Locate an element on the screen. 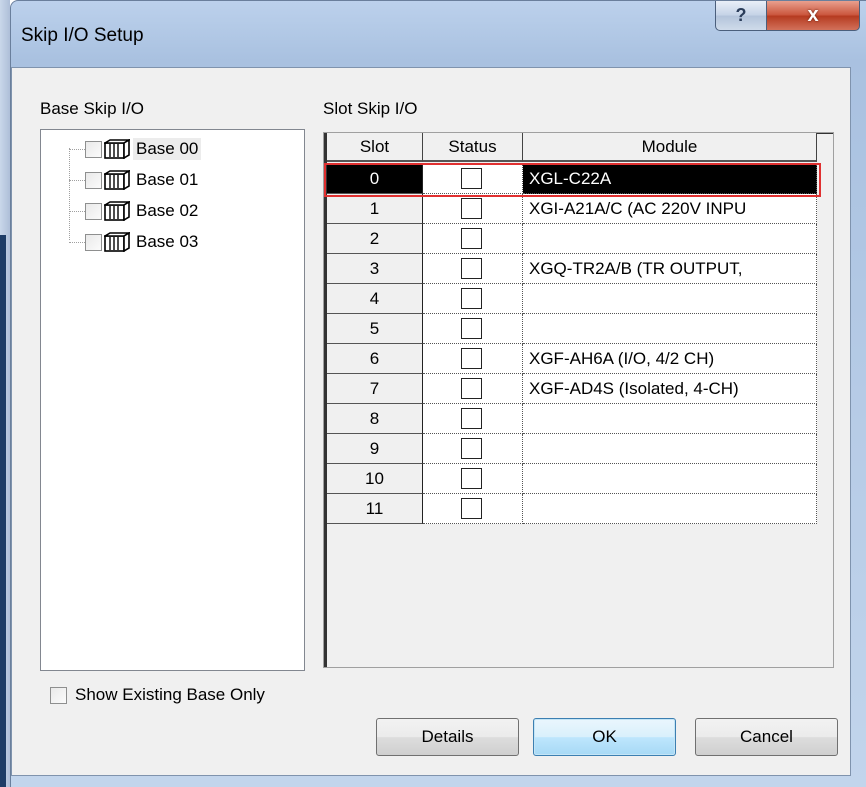 The image size is (866, 787). close-button: x is located at coordinates (813, 16).